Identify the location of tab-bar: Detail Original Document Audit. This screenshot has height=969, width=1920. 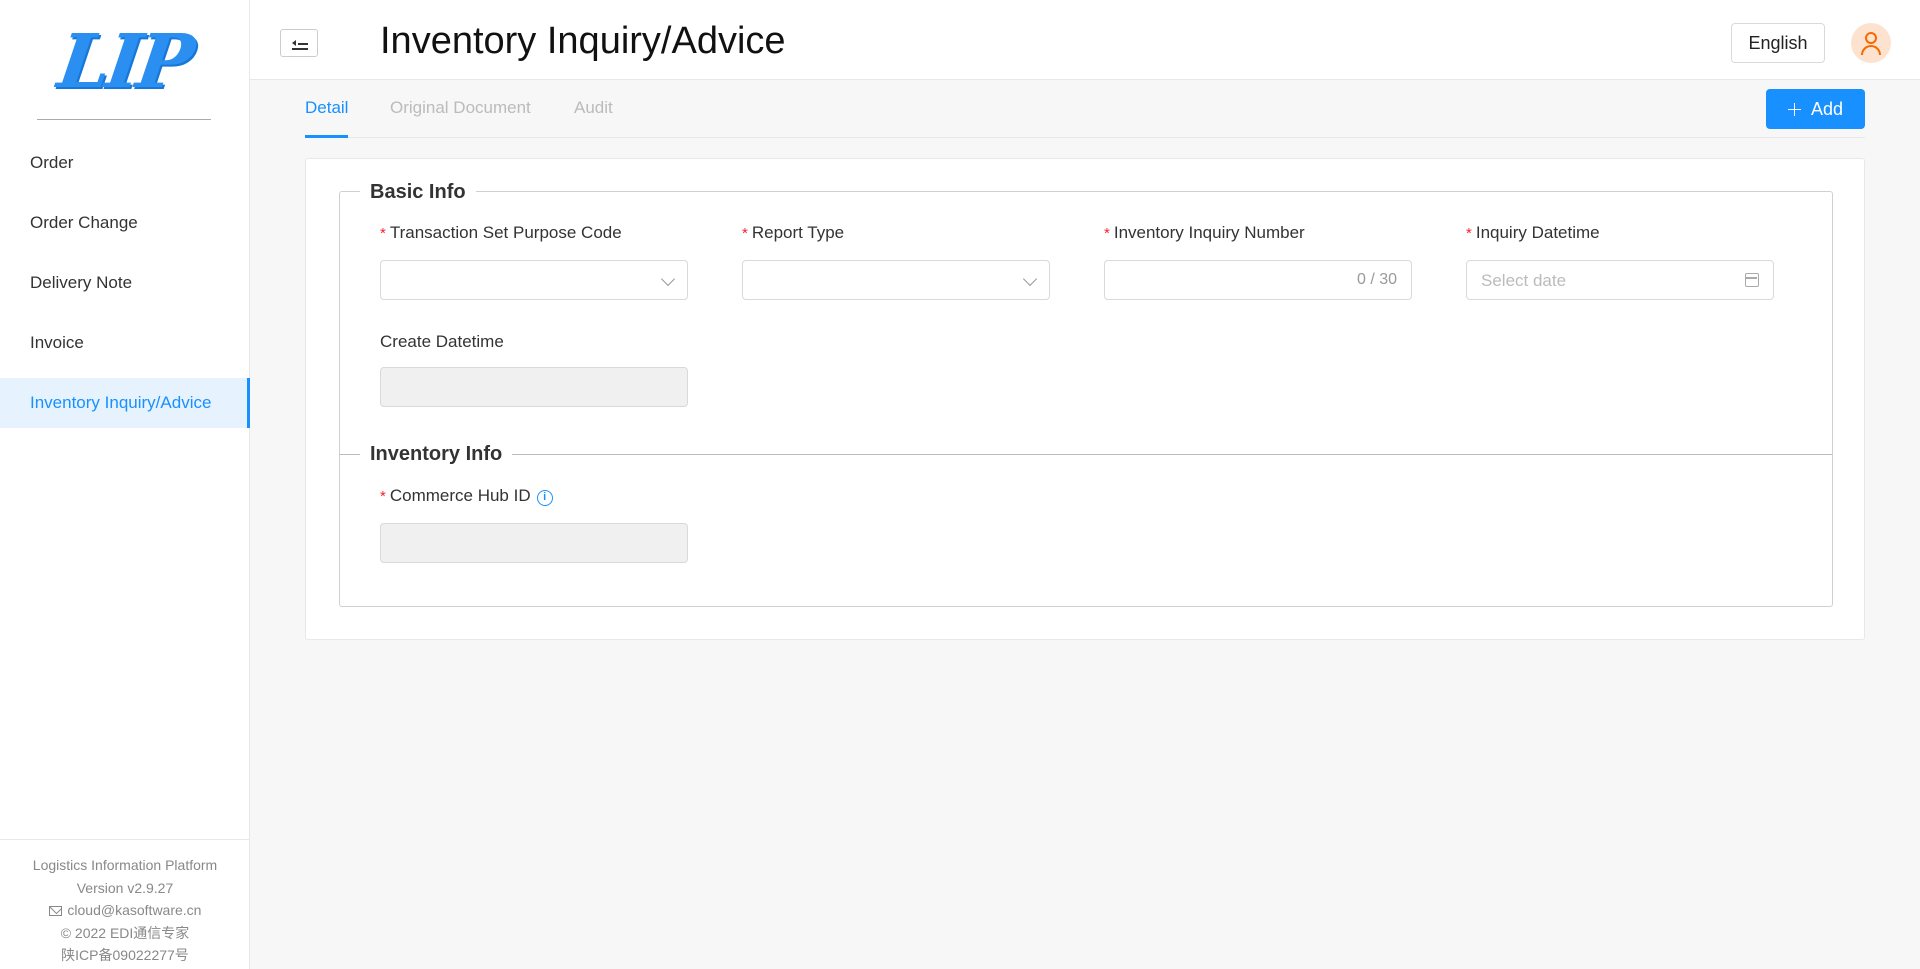
(1085, 109).